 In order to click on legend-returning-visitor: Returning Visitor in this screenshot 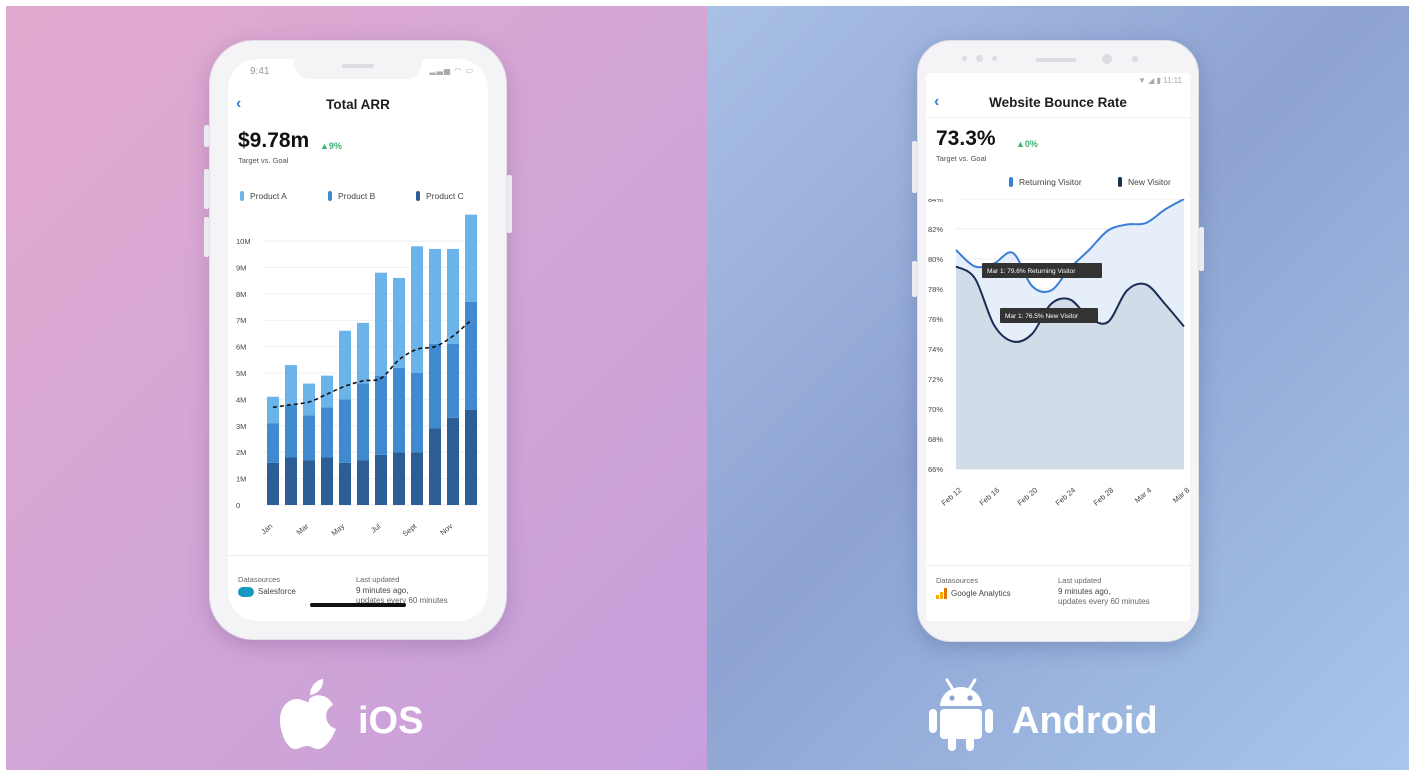, I will do `click(1045, 182)`.